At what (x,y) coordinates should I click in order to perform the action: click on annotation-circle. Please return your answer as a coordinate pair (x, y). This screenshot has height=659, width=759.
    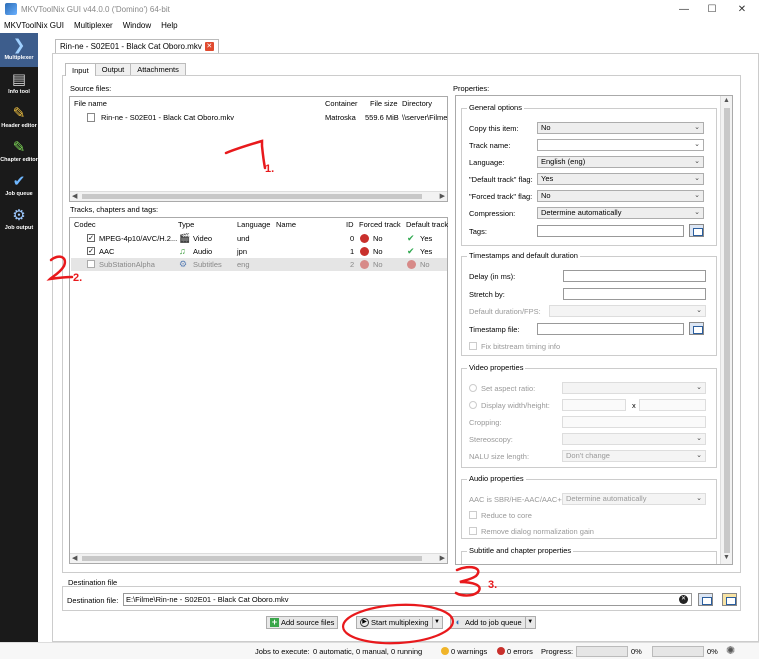
    Looking at the image, I should click on (398, 624).